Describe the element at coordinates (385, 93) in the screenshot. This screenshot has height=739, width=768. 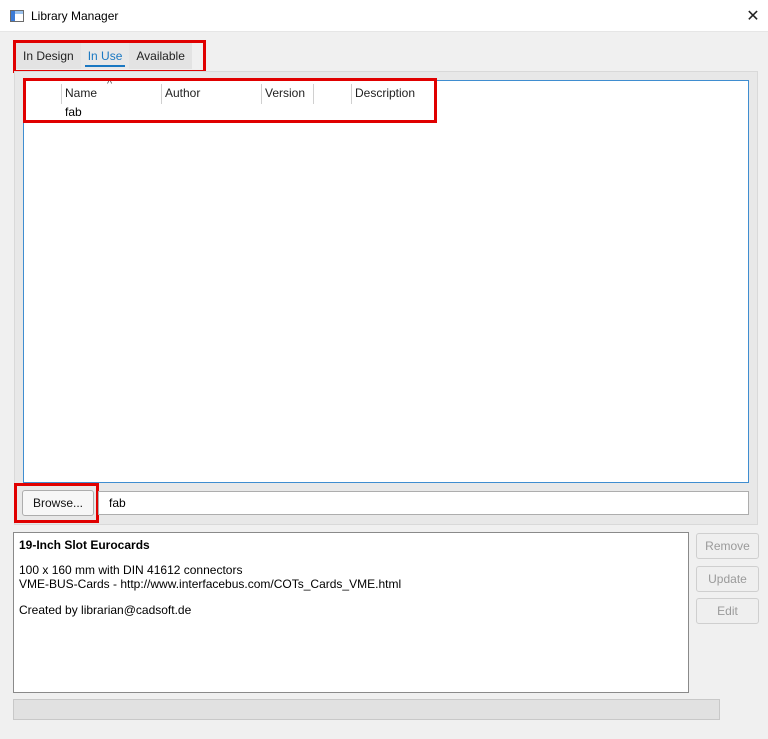
I see `column-header-description: Description` at that location.